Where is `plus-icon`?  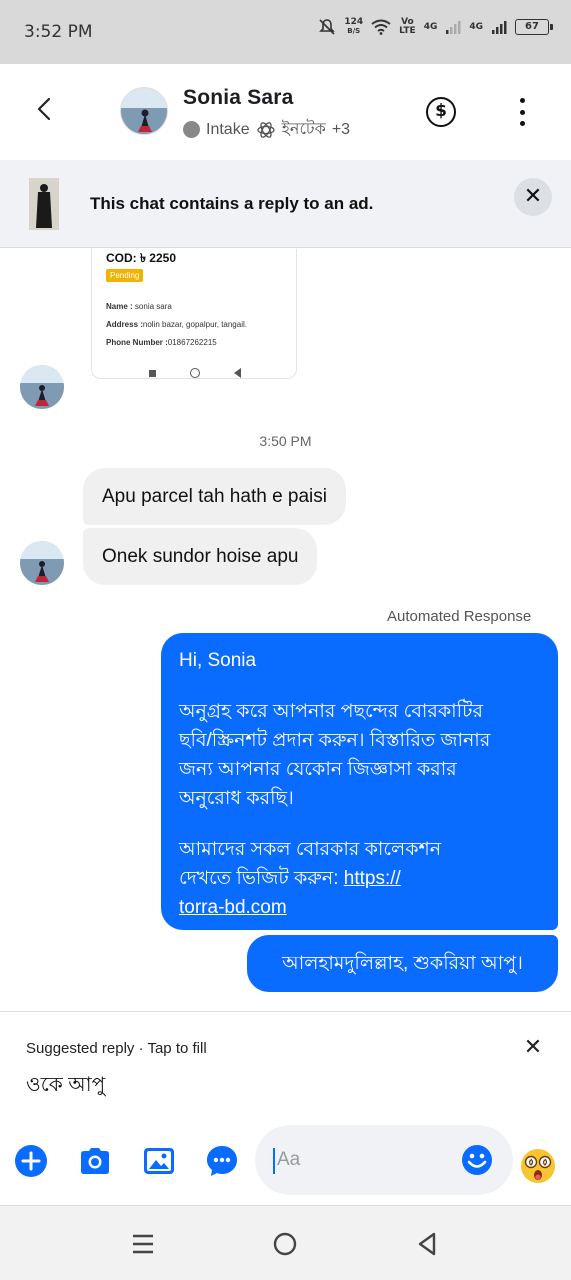 plus-icon is located at coordinates (31, 1161).